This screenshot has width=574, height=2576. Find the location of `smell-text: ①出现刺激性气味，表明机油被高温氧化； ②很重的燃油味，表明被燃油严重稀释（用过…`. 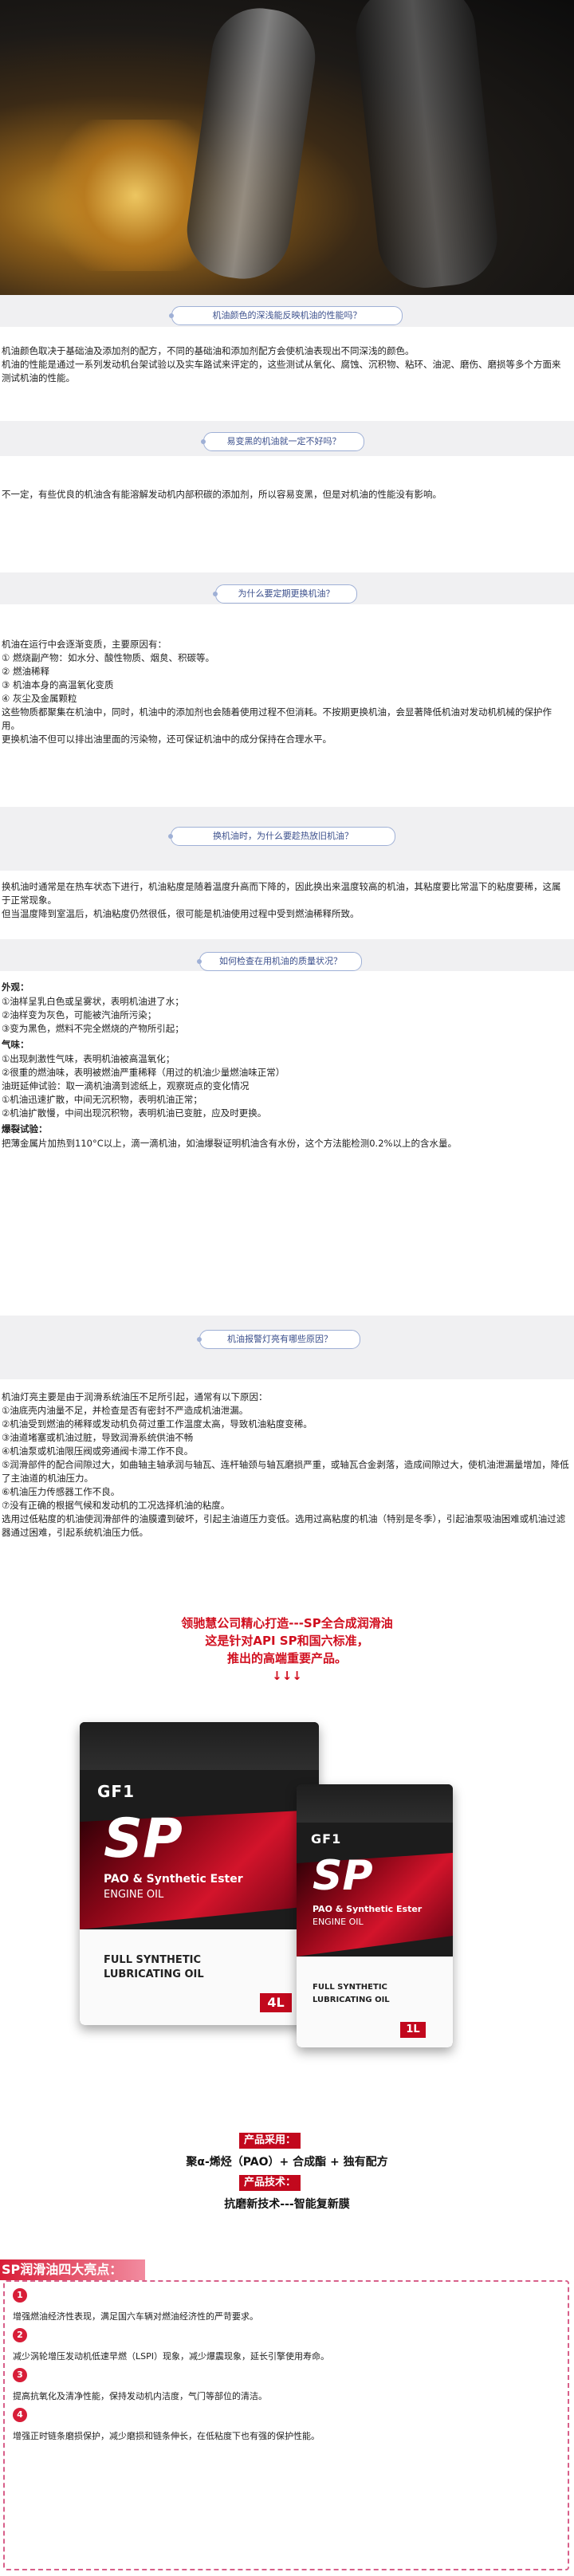

smell-text: ①出现刺激性气味，表明机油被高温氧化； ②很重的燃油味，表明被燃油严重稀释（用过… is located at coordinates (143, 1086).